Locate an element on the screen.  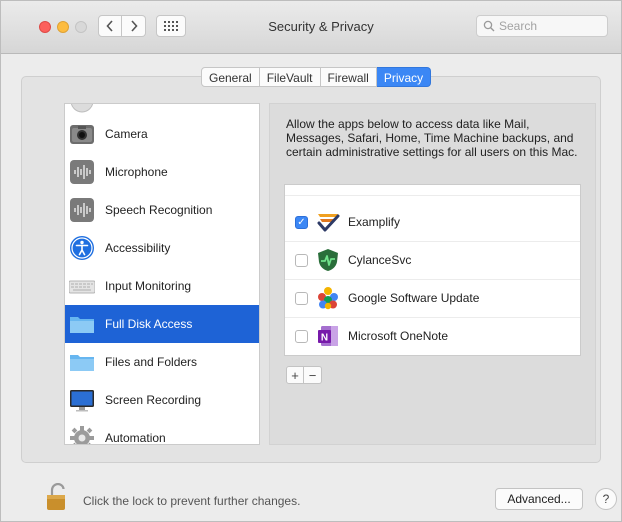
chevron-left-icon is located at coordinates (109, 26).